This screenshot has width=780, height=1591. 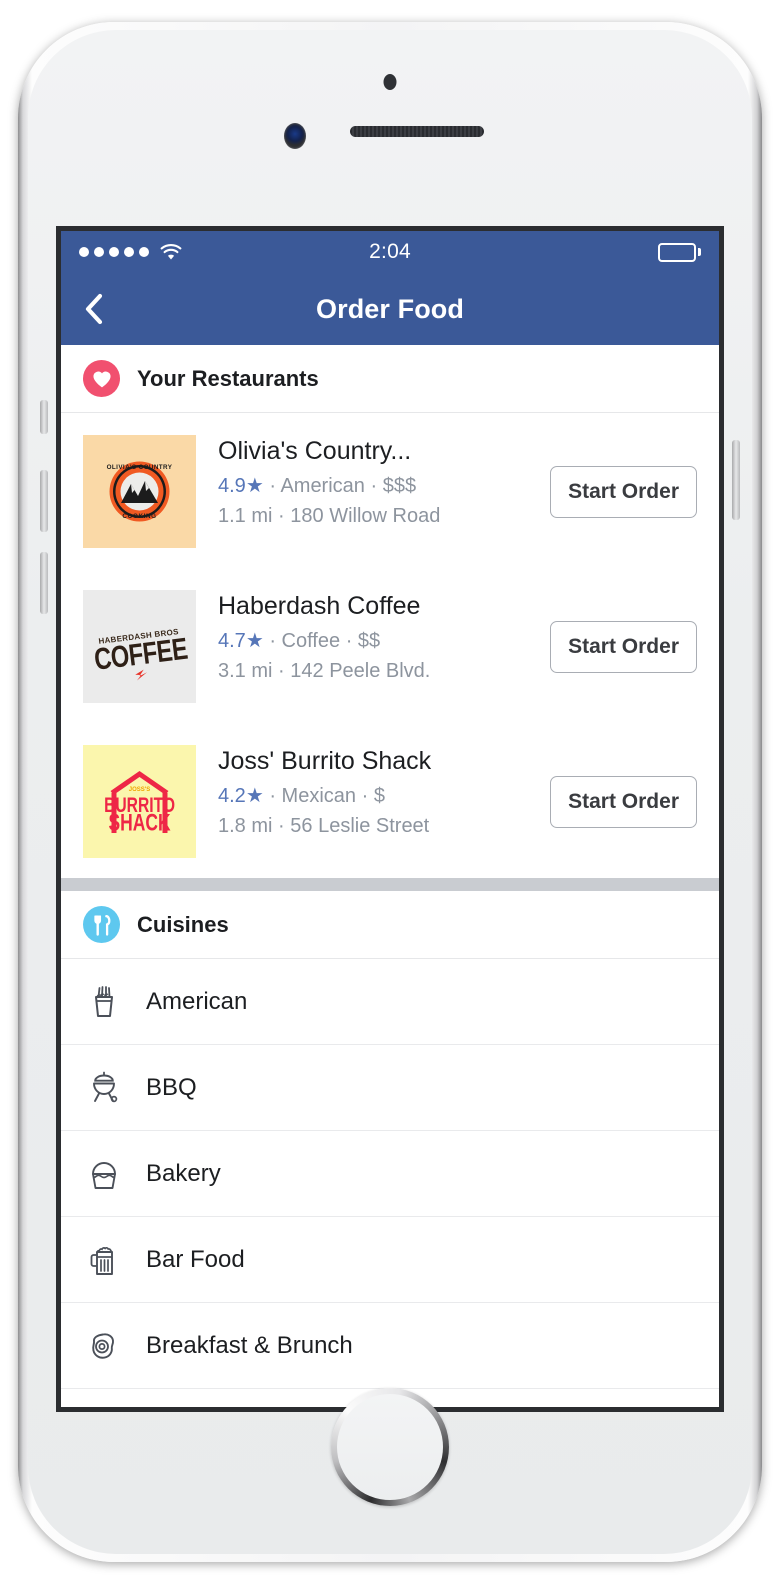 I want to click on home-button, so click(x=390, y=1447).